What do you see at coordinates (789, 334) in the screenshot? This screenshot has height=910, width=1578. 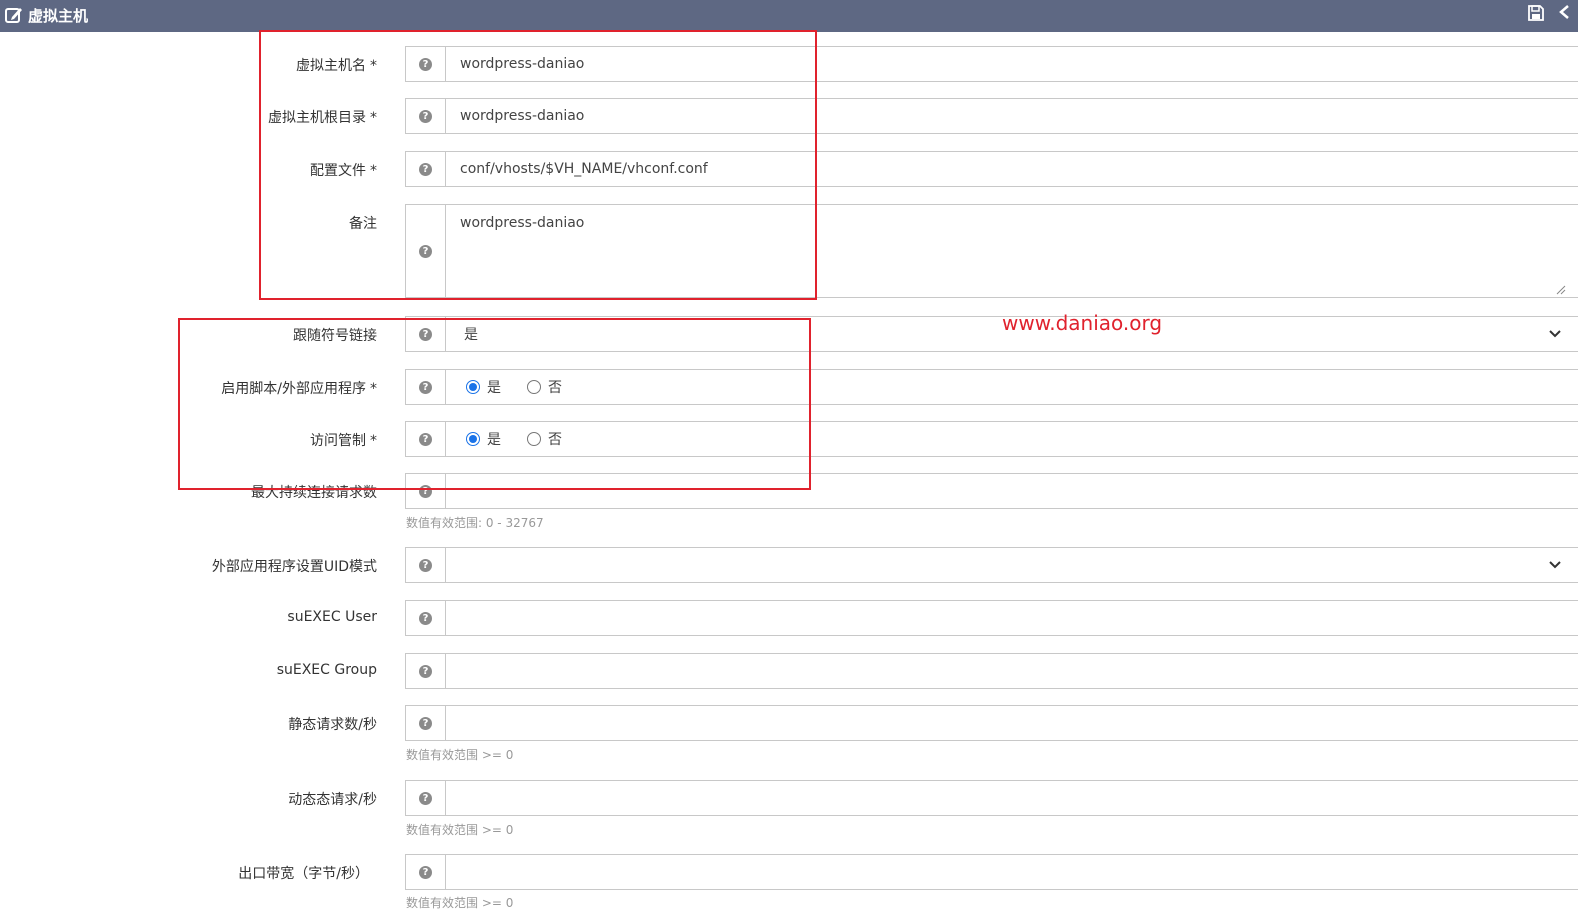 I see `row-follow-symlinks: 跟随符号链接 ? 是` at bounding box center [789, 334].